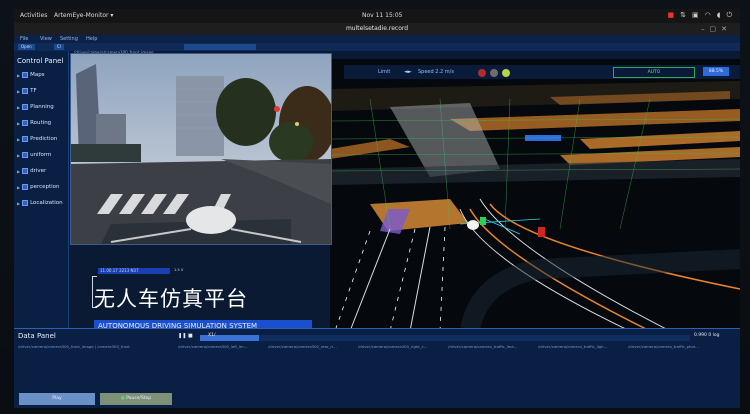 The height and width of the screenshot is (414, 750). I want to click on control-item-label: Maps, so click(37, 75).